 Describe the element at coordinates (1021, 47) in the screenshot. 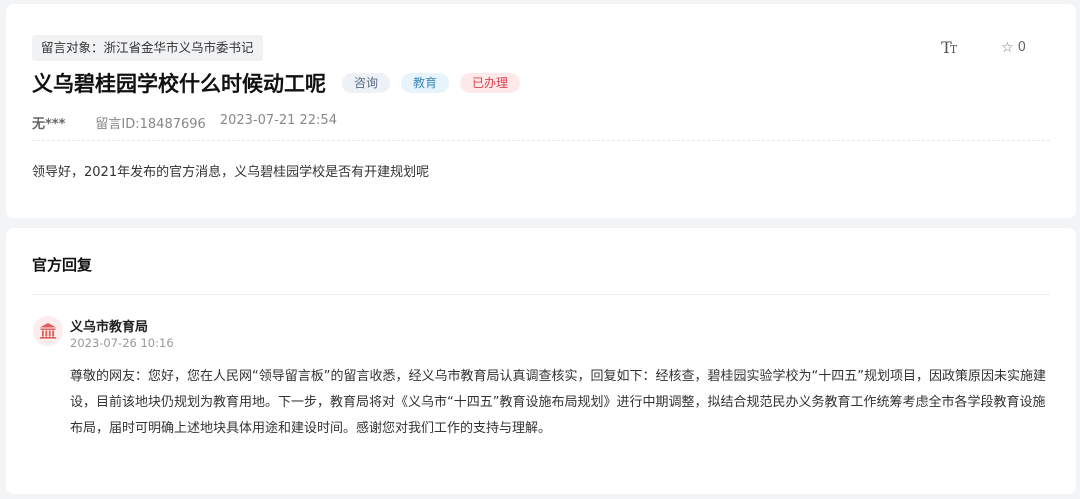

I see `favorite-count: 0` at that location.